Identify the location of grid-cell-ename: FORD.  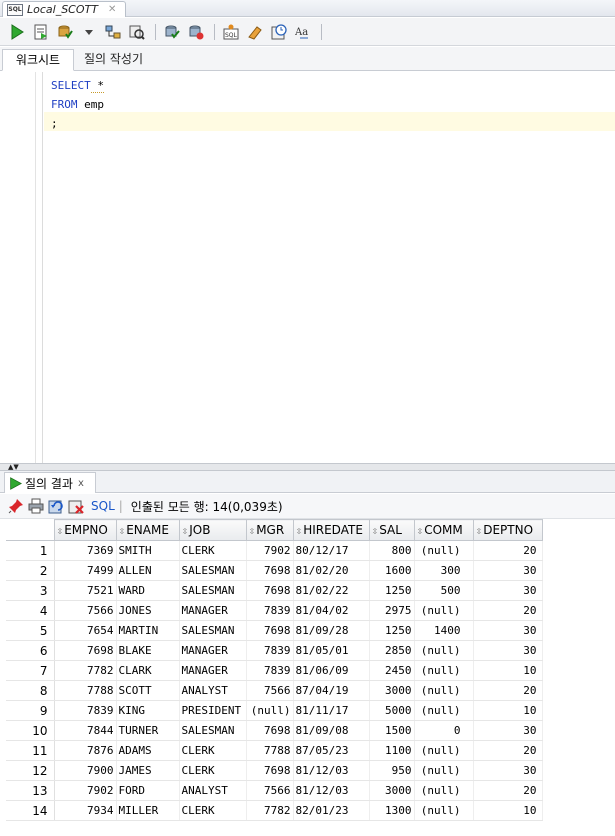
(148, 790).